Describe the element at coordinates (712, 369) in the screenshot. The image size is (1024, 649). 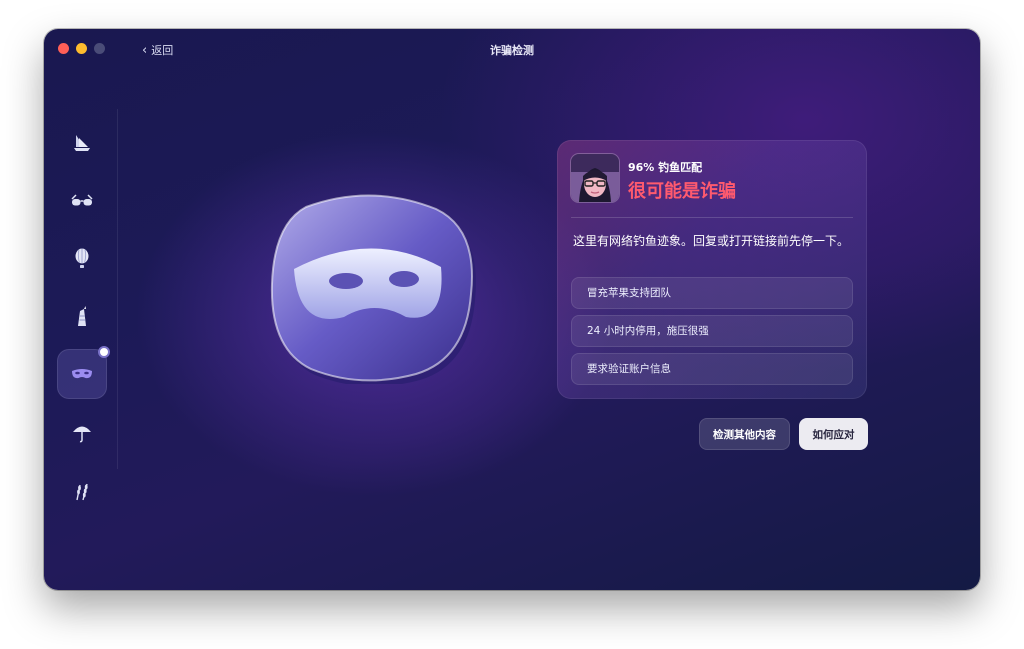
I see `reason-item: 要求验证账户信息` at that location.